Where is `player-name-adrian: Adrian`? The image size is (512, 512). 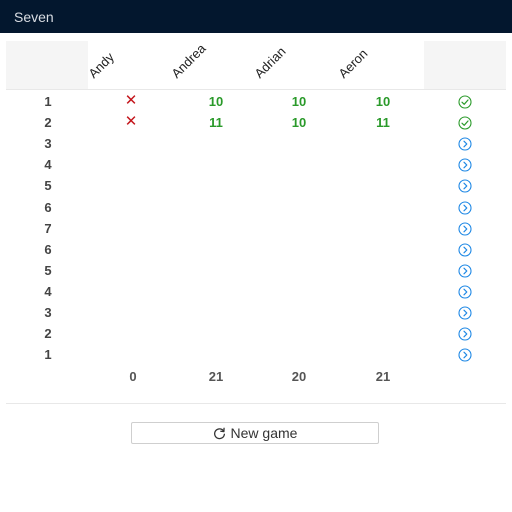
player-name-adrian: Adrian is located at coordinates (270, 62).